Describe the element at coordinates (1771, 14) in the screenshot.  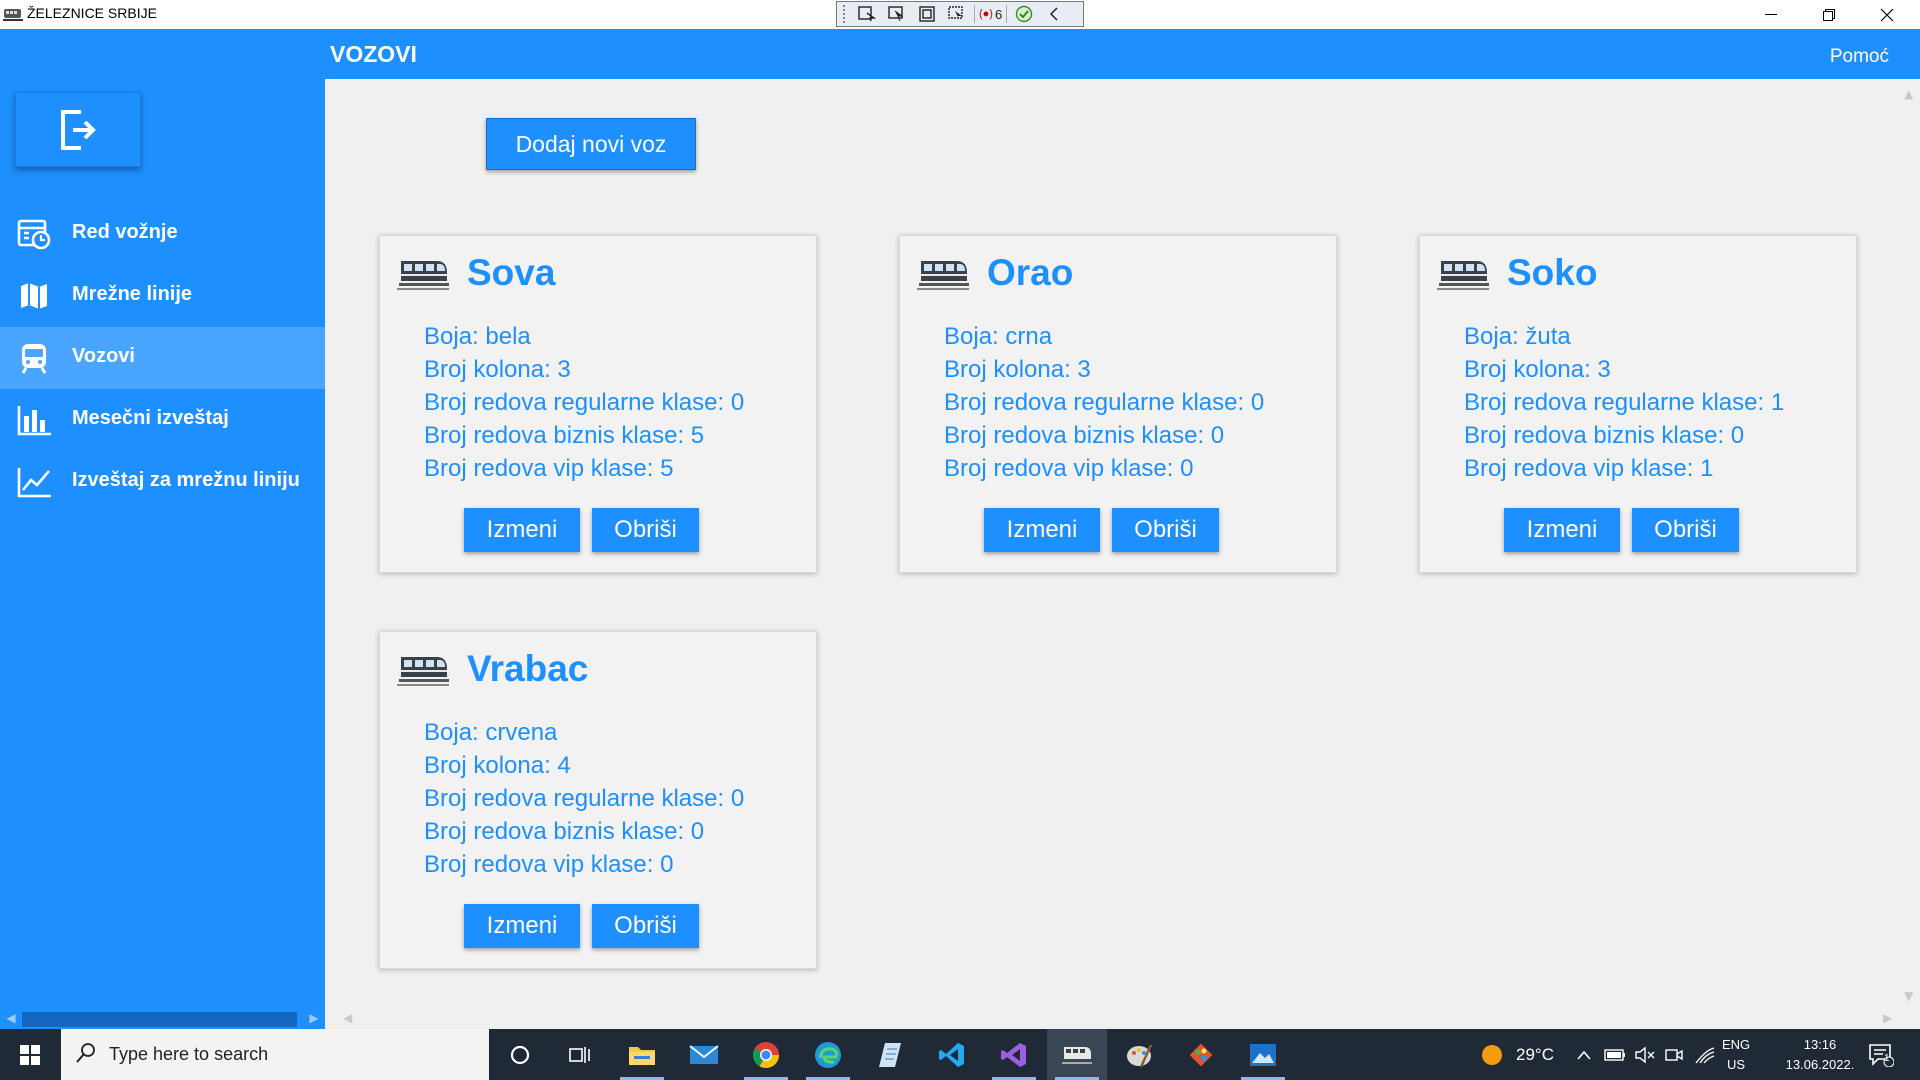
I see `minimize-button` at that location.